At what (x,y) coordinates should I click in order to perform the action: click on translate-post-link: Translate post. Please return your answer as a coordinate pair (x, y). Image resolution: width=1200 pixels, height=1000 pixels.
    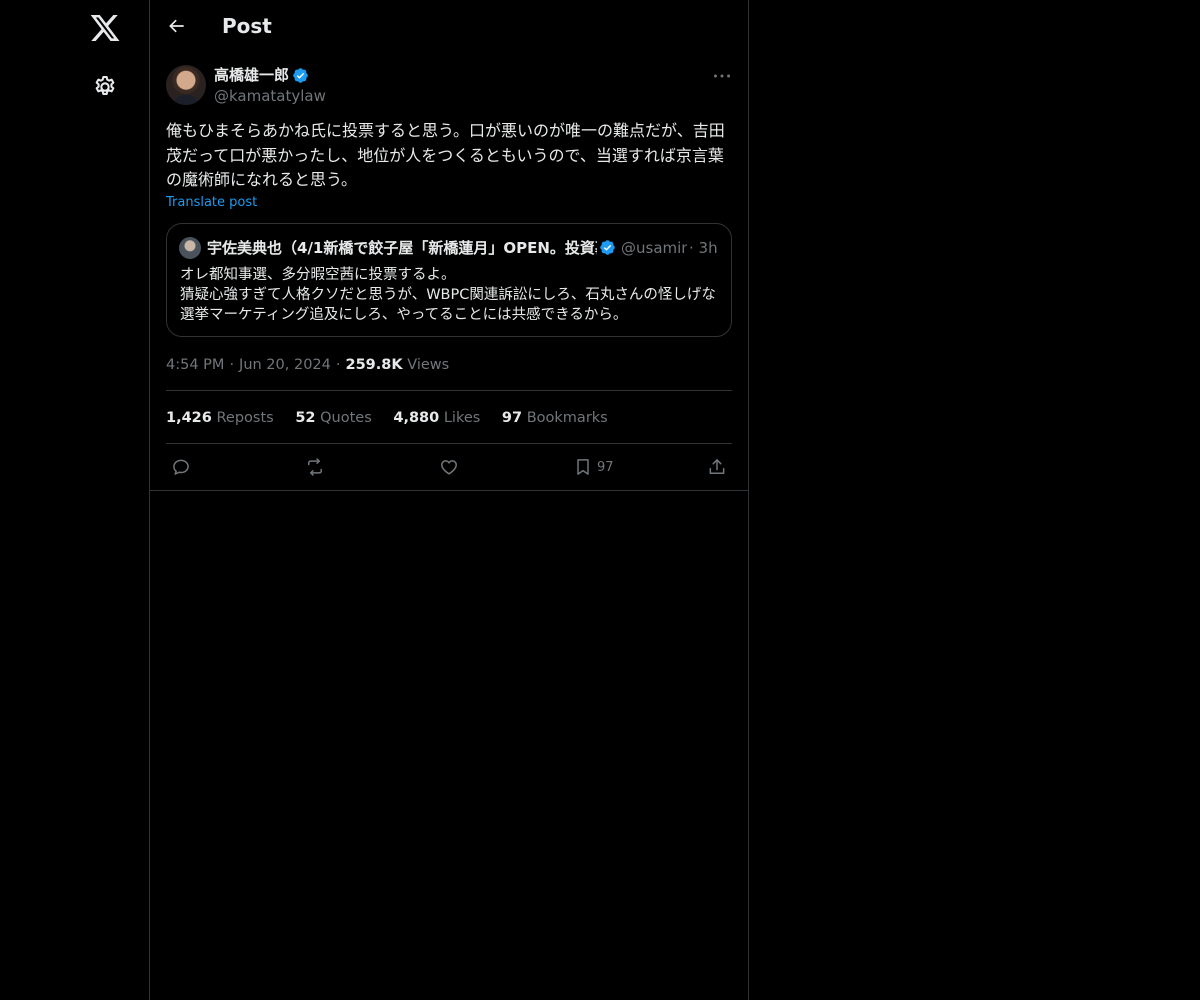
    Looking at the image, I should click on (211, 203).